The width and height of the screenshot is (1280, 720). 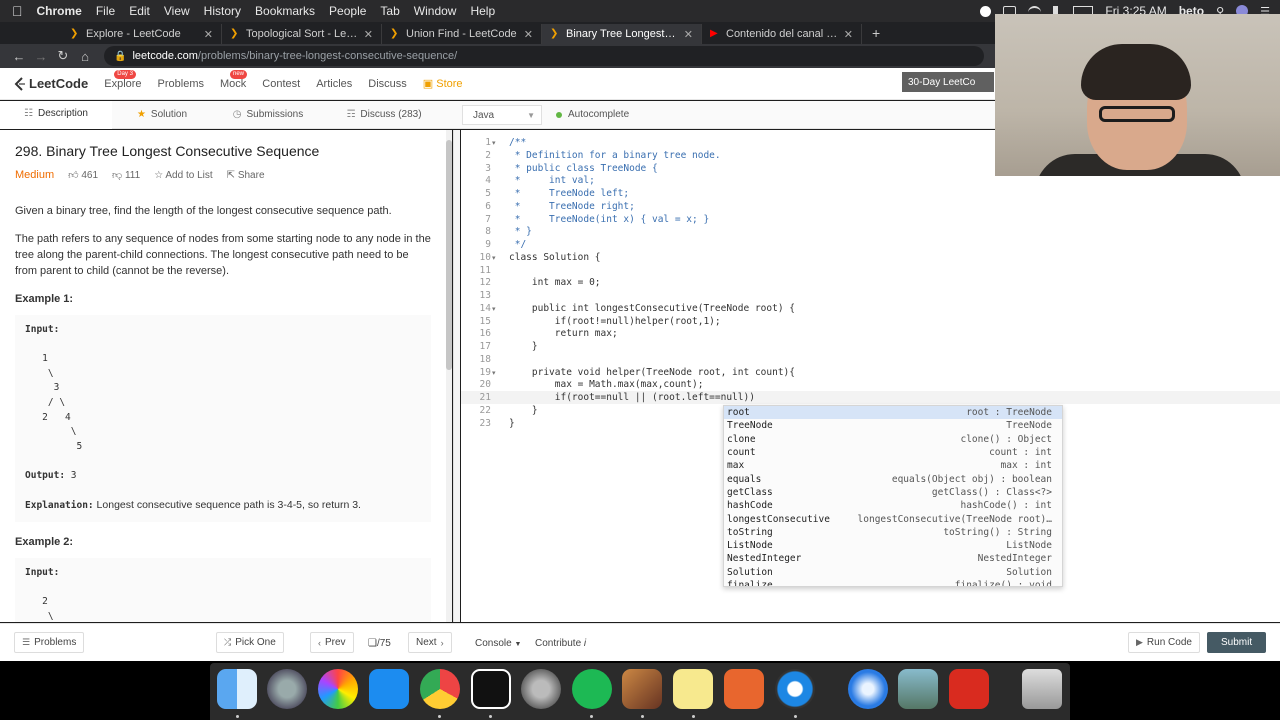 I want to click on code-line: * TreeNode(int x) { val = x; }, so click(x=609, y=219).